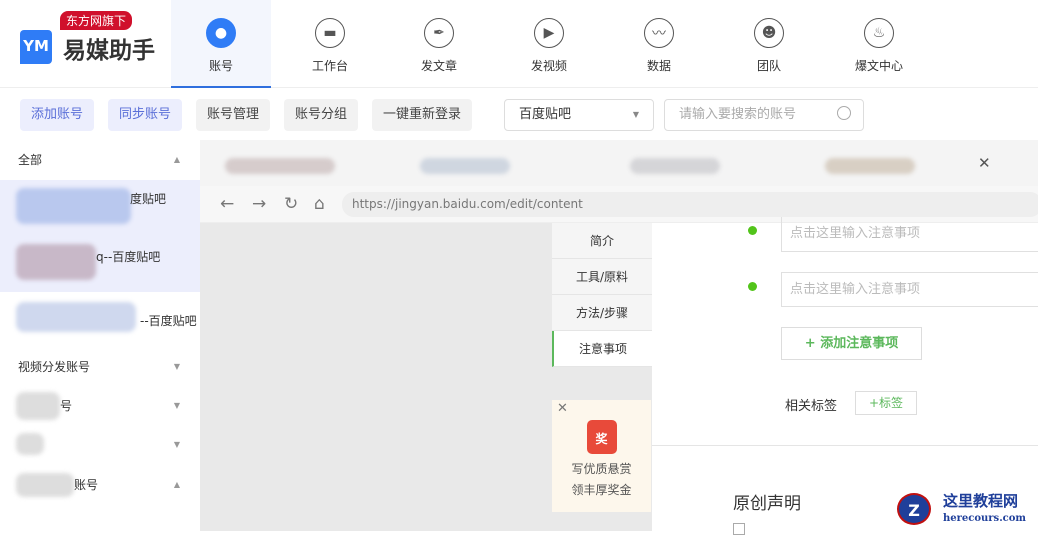 This screenshot has width=1038, height=535. What do you see at coordinates (100, 445) in the screenshot?
I see `group-item: ▼` at bounding box center [100, 445].